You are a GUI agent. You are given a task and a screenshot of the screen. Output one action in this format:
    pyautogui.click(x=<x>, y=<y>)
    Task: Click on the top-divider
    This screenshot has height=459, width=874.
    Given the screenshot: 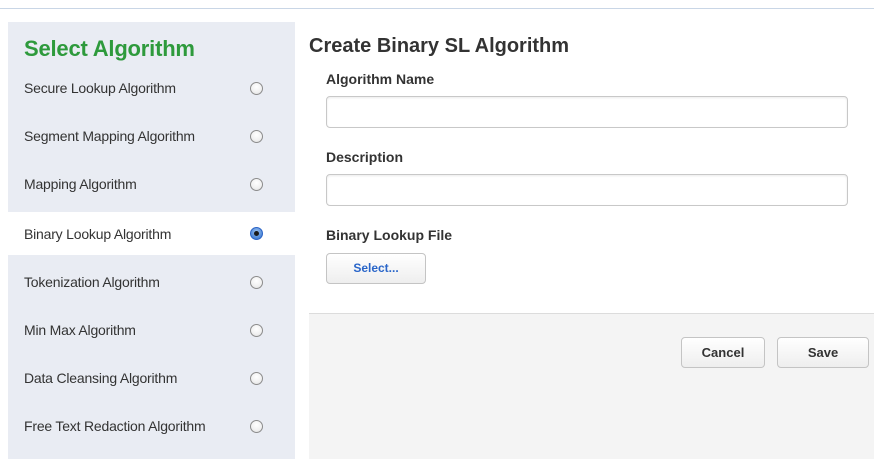 What is the action you would take?
    pyautogui.click(x=437, y=8)
    